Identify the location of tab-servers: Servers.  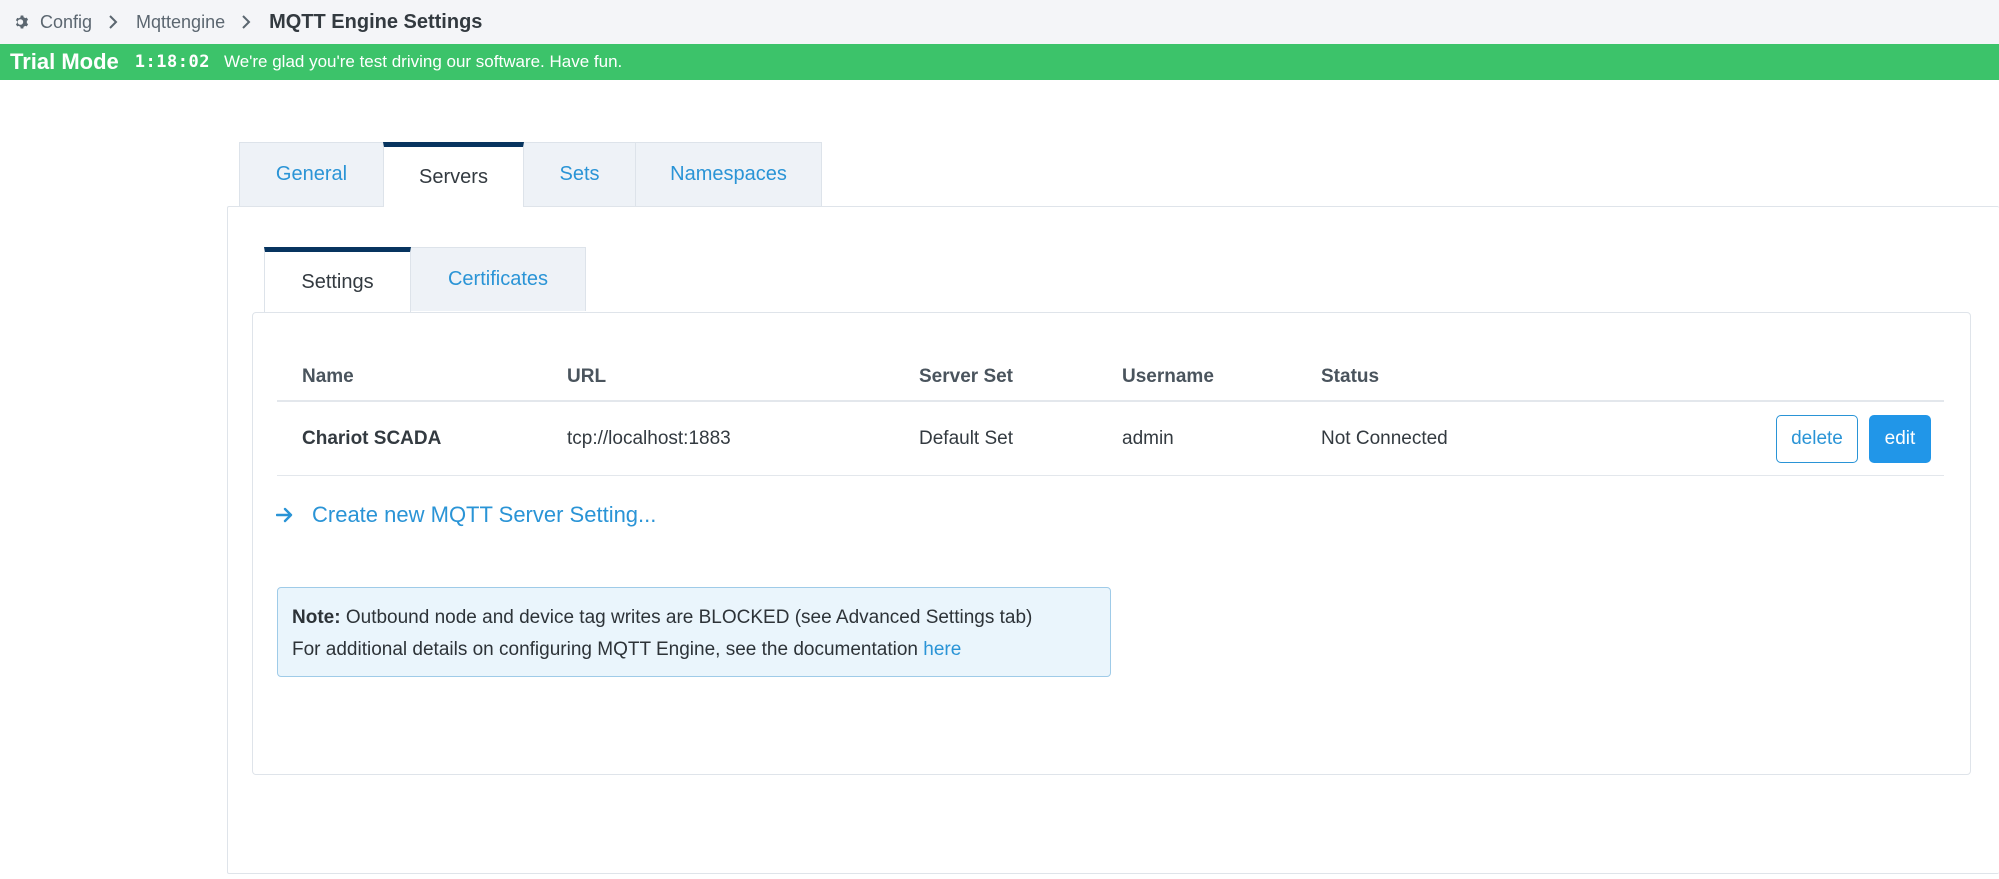
(453, 174).